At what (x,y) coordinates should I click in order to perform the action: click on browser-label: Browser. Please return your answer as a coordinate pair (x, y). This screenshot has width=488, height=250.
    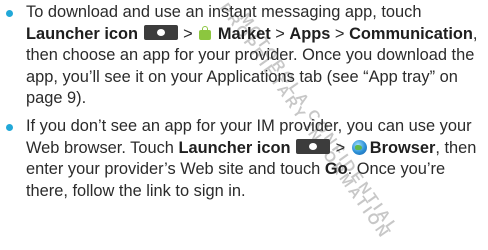
    Looking at the image, I should click on (402, 147).